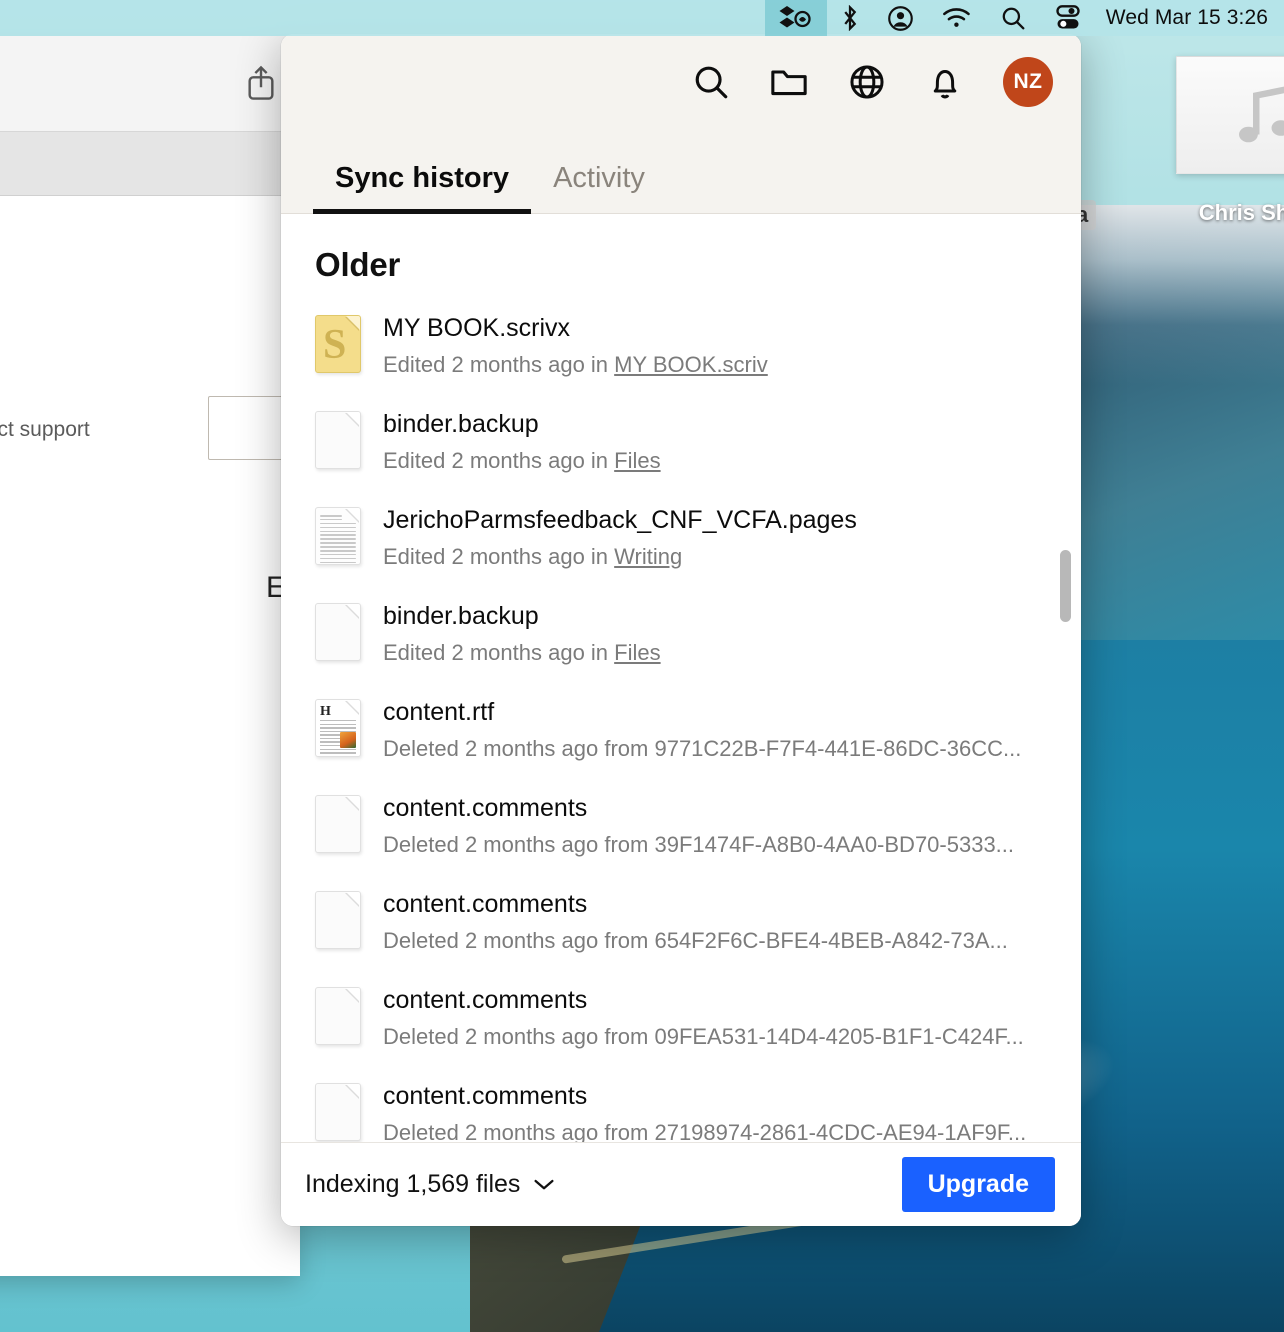 The image size is (1284, 1332). I want to click on file-location-link: MY BOOK.scriv, so click(691, 364).